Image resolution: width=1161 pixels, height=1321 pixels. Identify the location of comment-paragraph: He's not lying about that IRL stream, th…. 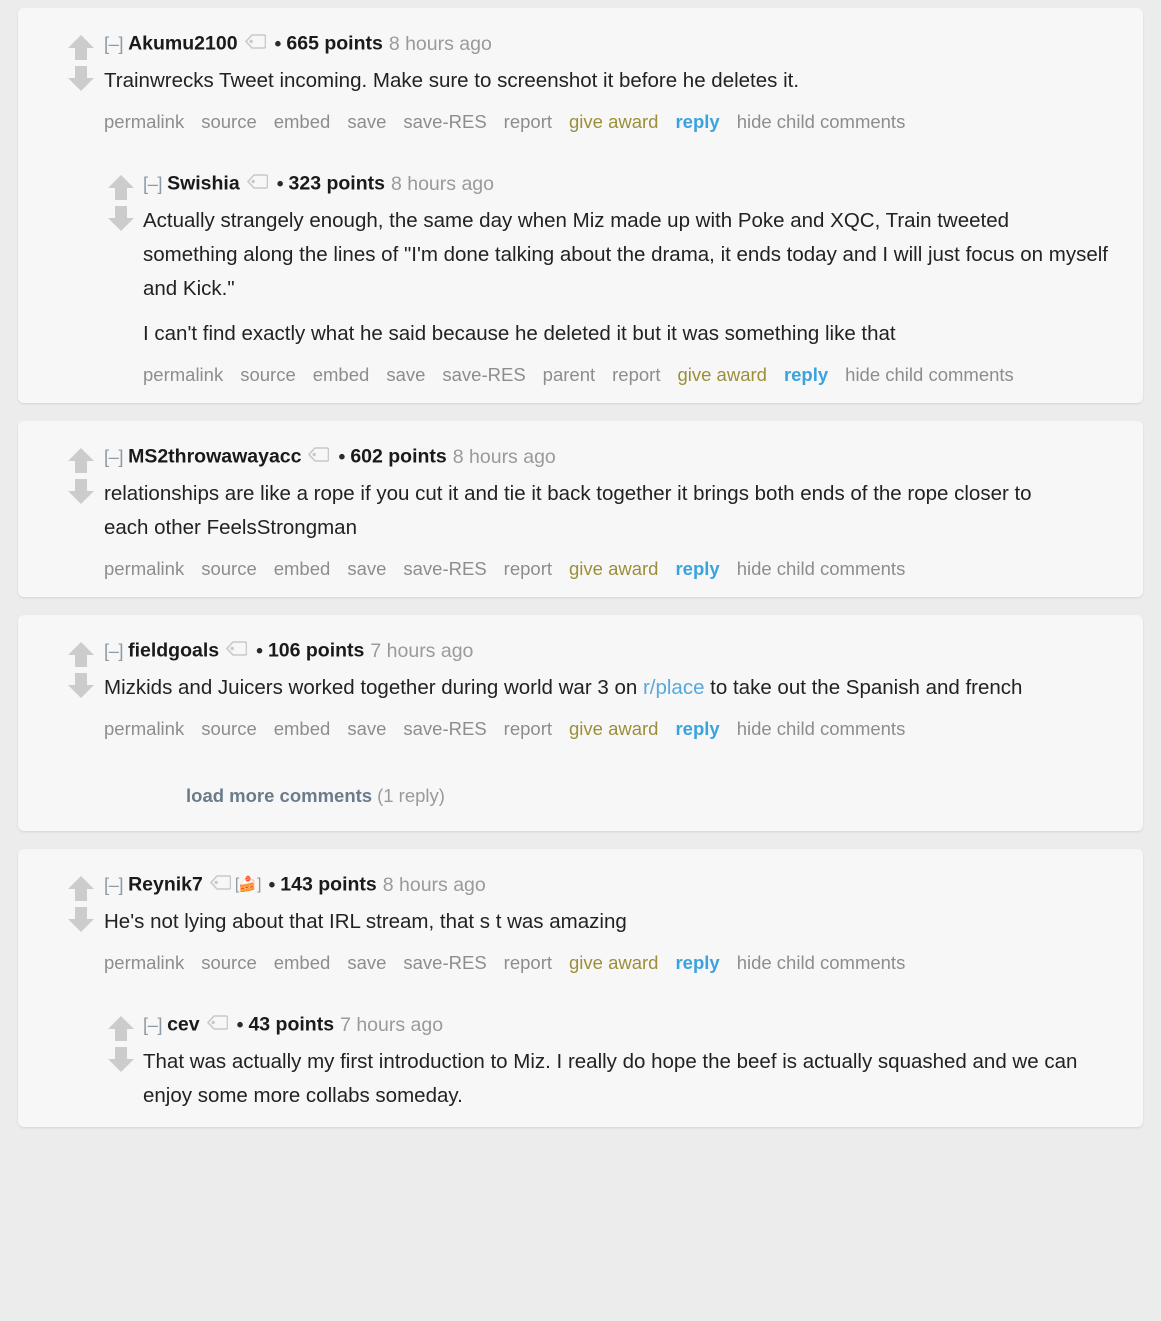
(365, 921).